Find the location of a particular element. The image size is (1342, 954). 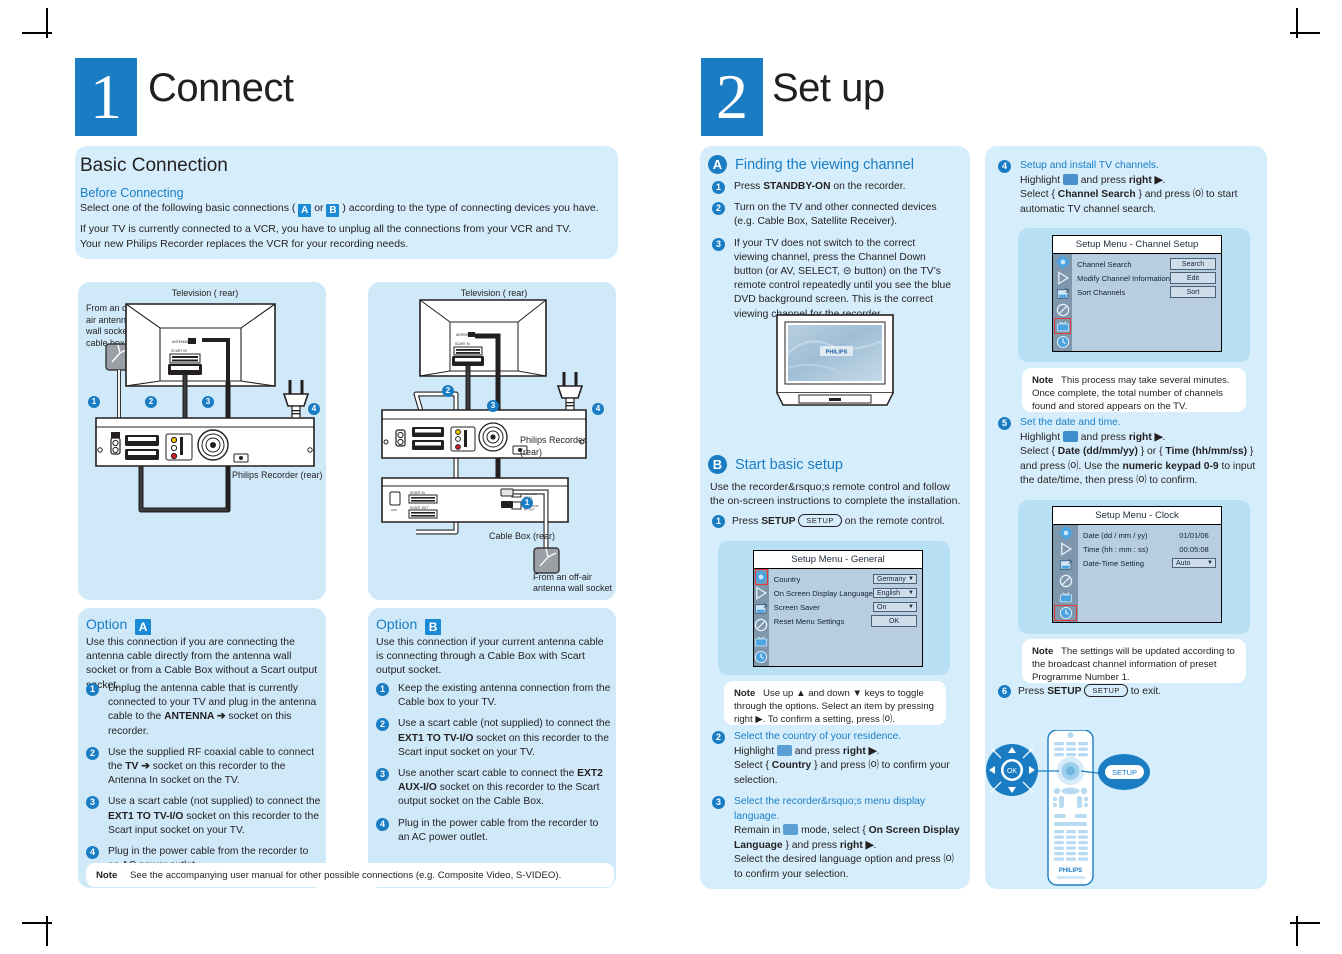

step4-l1-pre: Highlight is located at coordinates (1041, 180).